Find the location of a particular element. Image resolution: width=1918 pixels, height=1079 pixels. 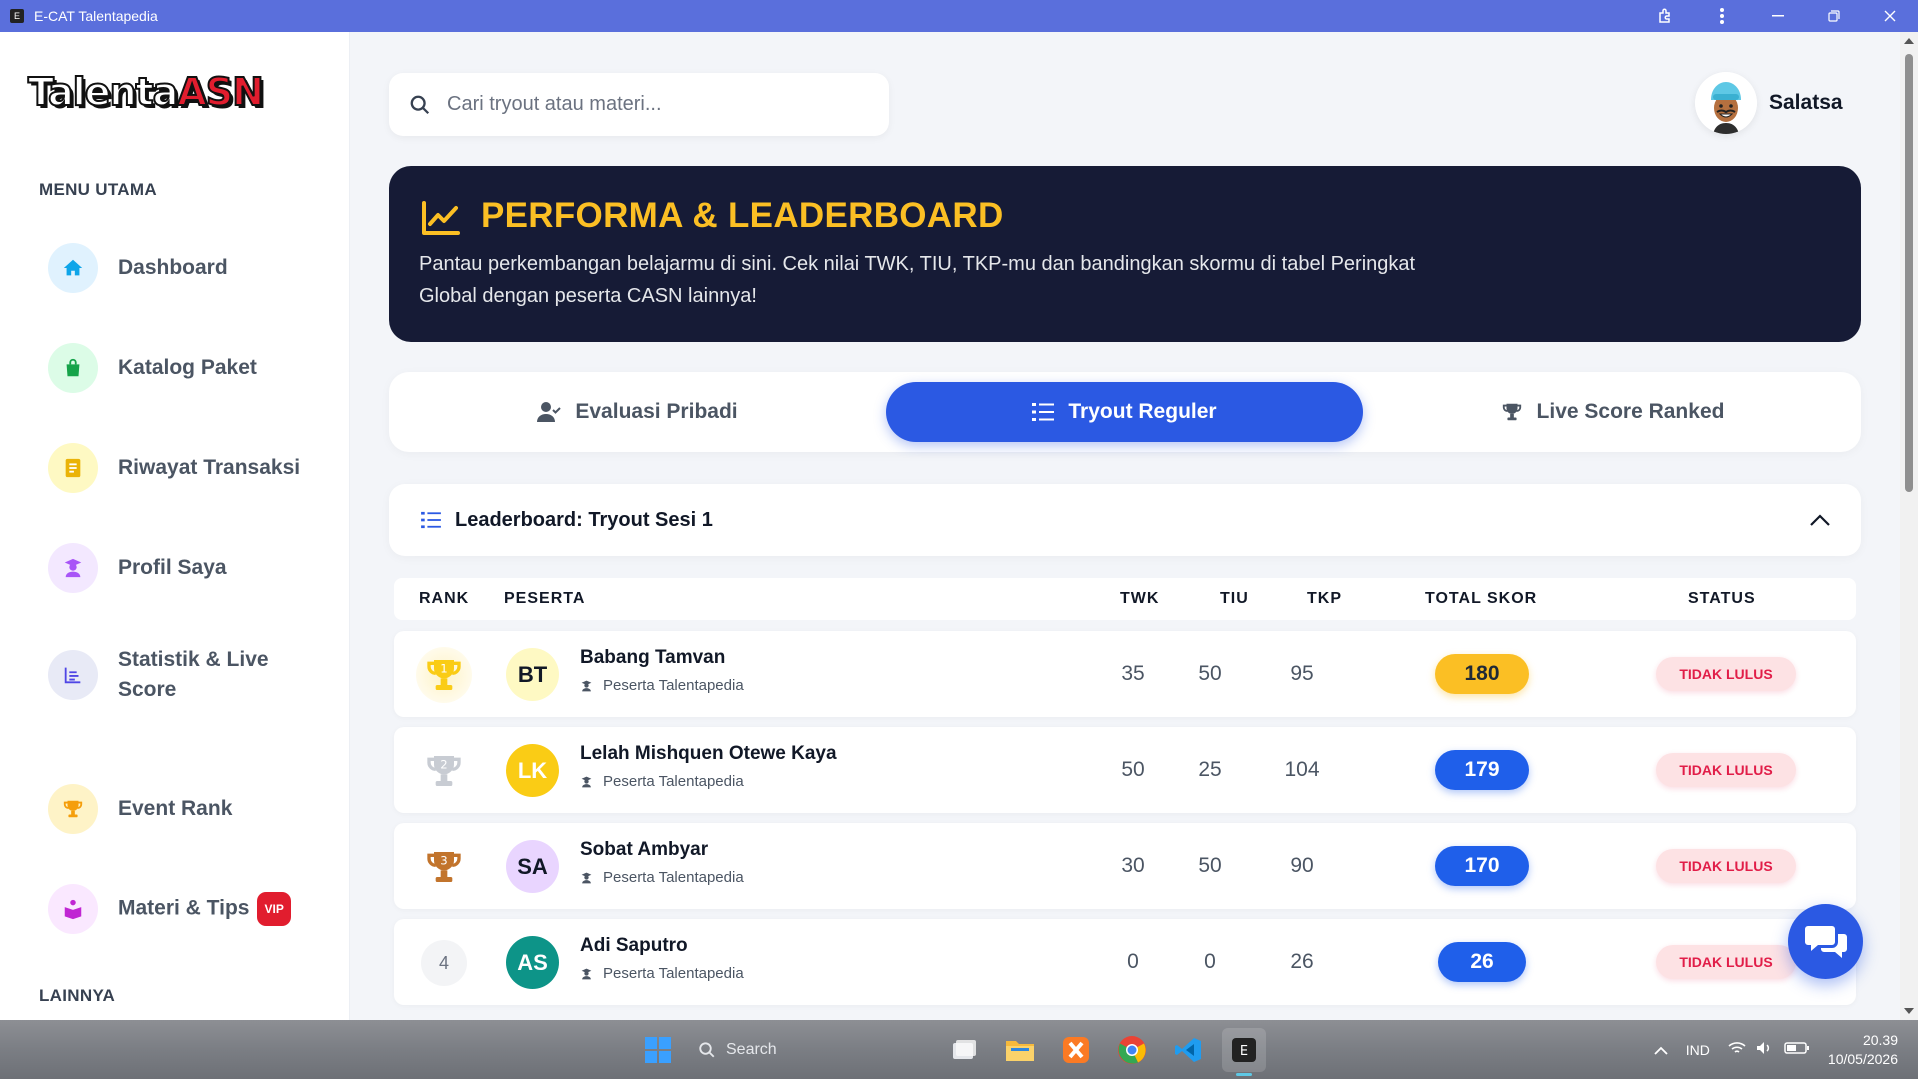

rank-number: 3 is located at coordinates (443, 861).